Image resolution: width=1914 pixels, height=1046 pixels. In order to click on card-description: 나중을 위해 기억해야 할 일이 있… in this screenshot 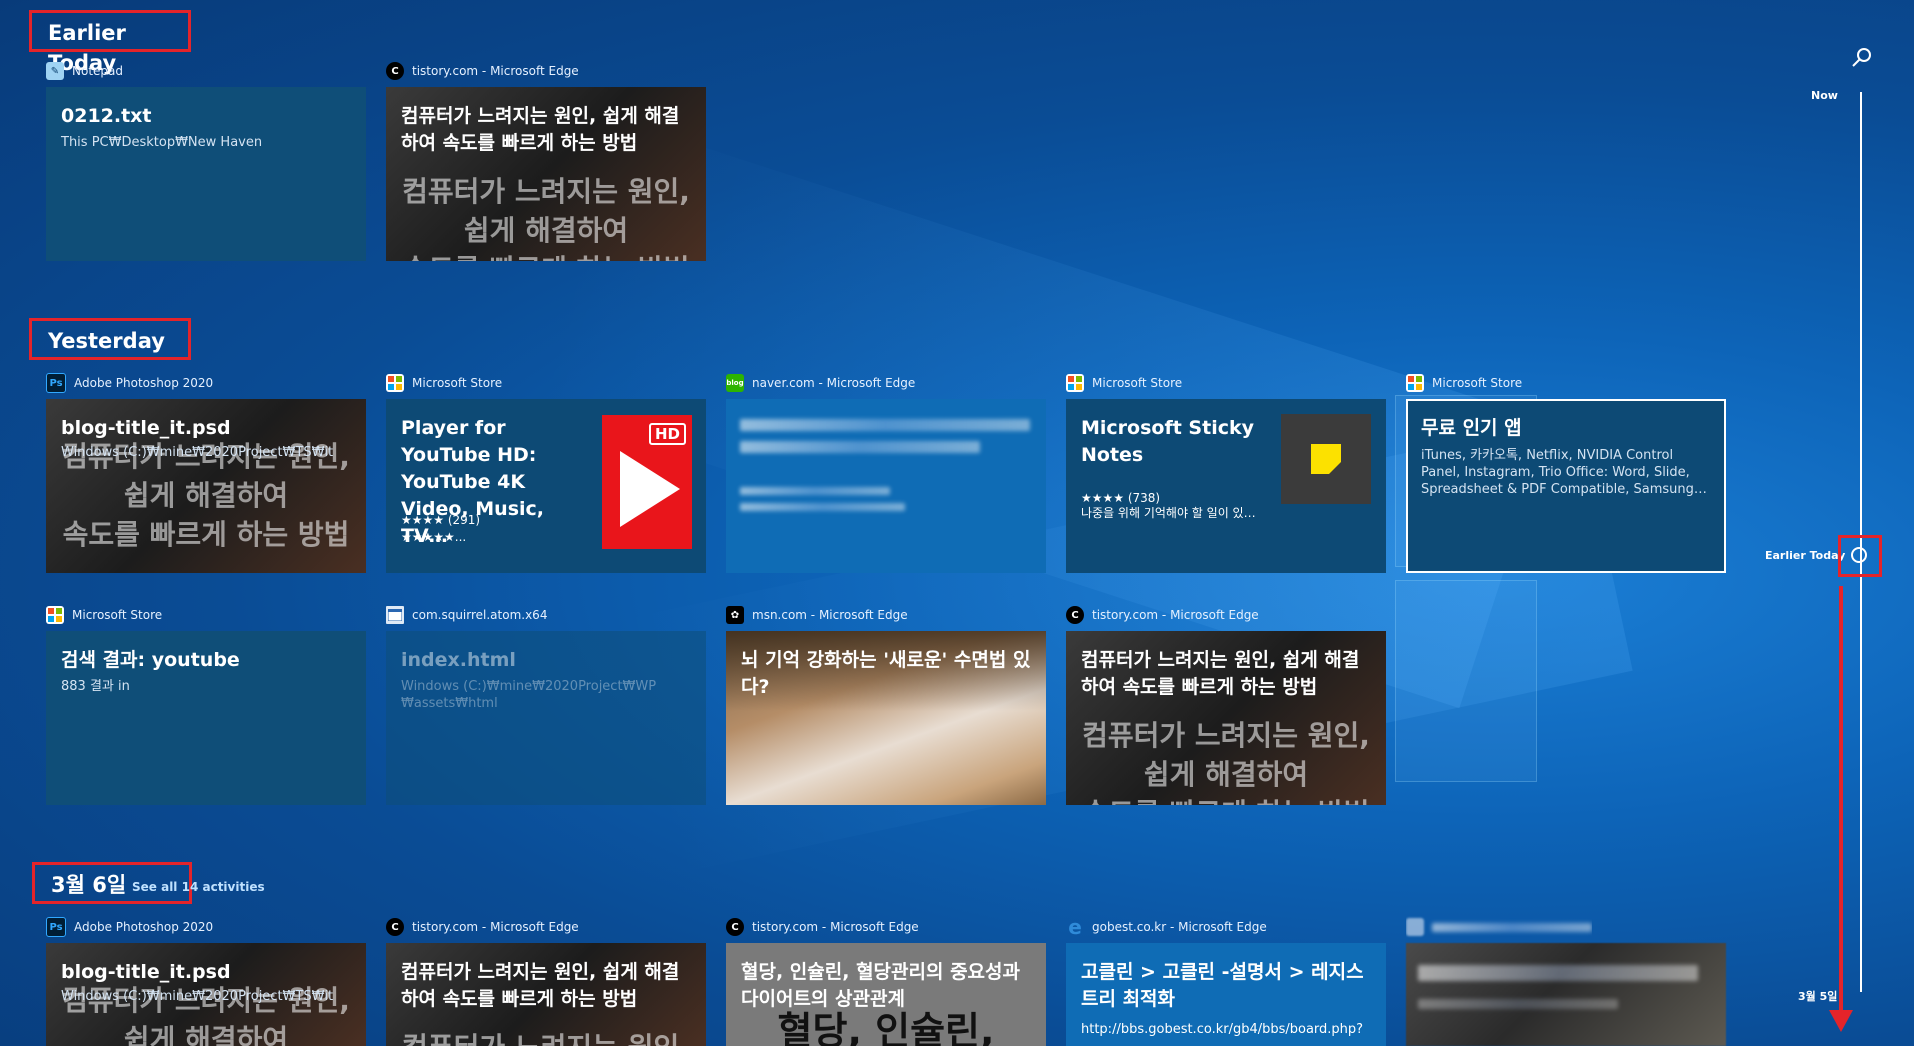, I will do `click(1168, 513)`.